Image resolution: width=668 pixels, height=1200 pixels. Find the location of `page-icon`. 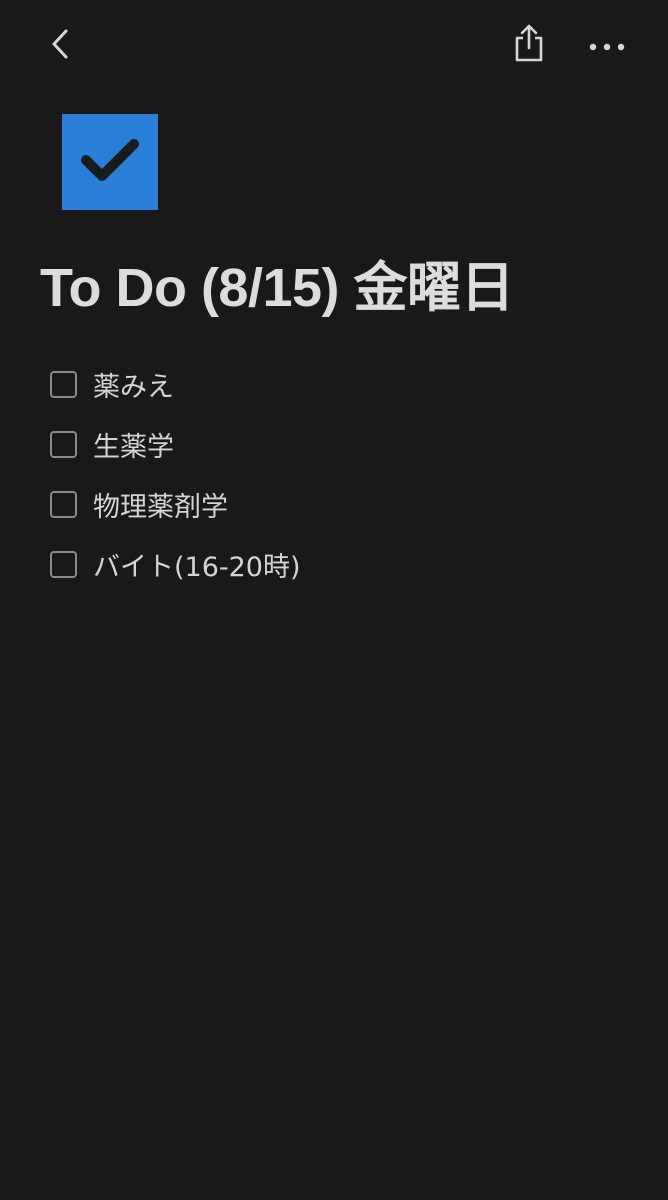

page-icon is located at coordinates (110, 162).